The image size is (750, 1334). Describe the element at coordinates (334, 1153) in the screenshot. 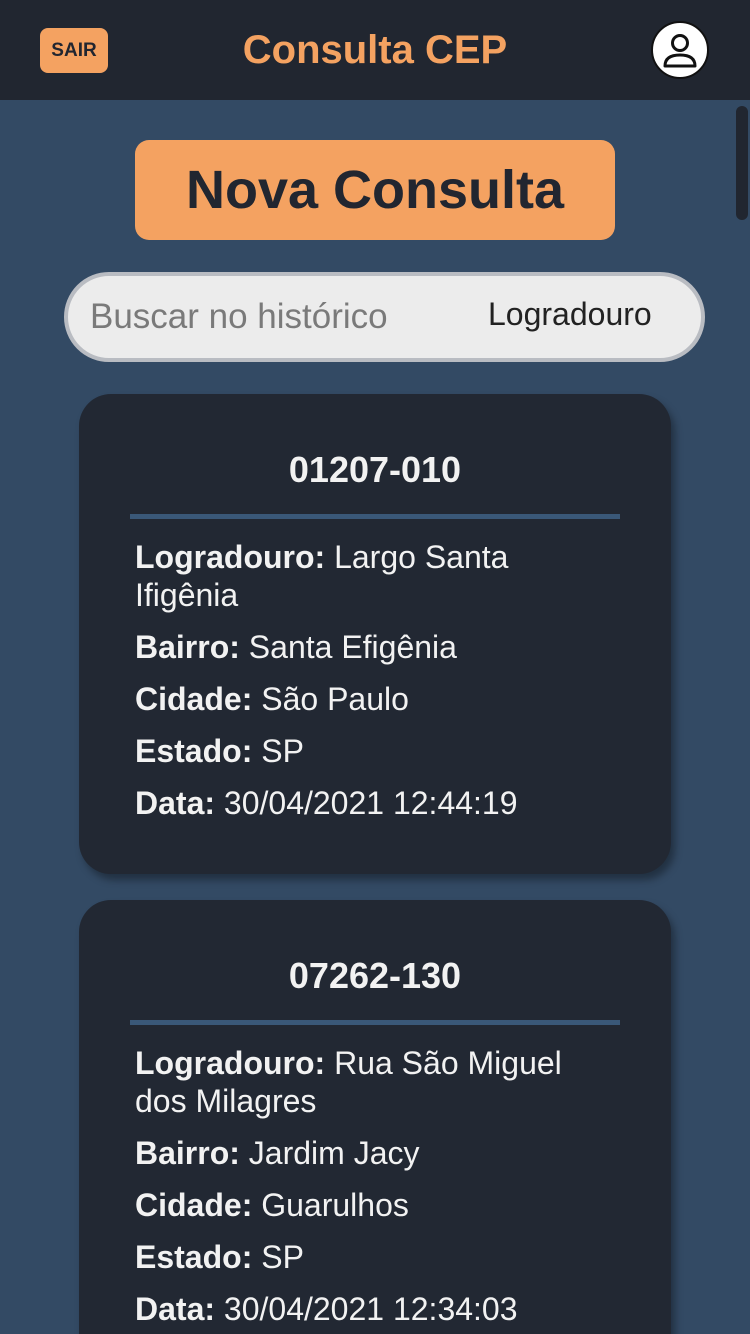

I see `field-value: Jardim Jacy` at that location.